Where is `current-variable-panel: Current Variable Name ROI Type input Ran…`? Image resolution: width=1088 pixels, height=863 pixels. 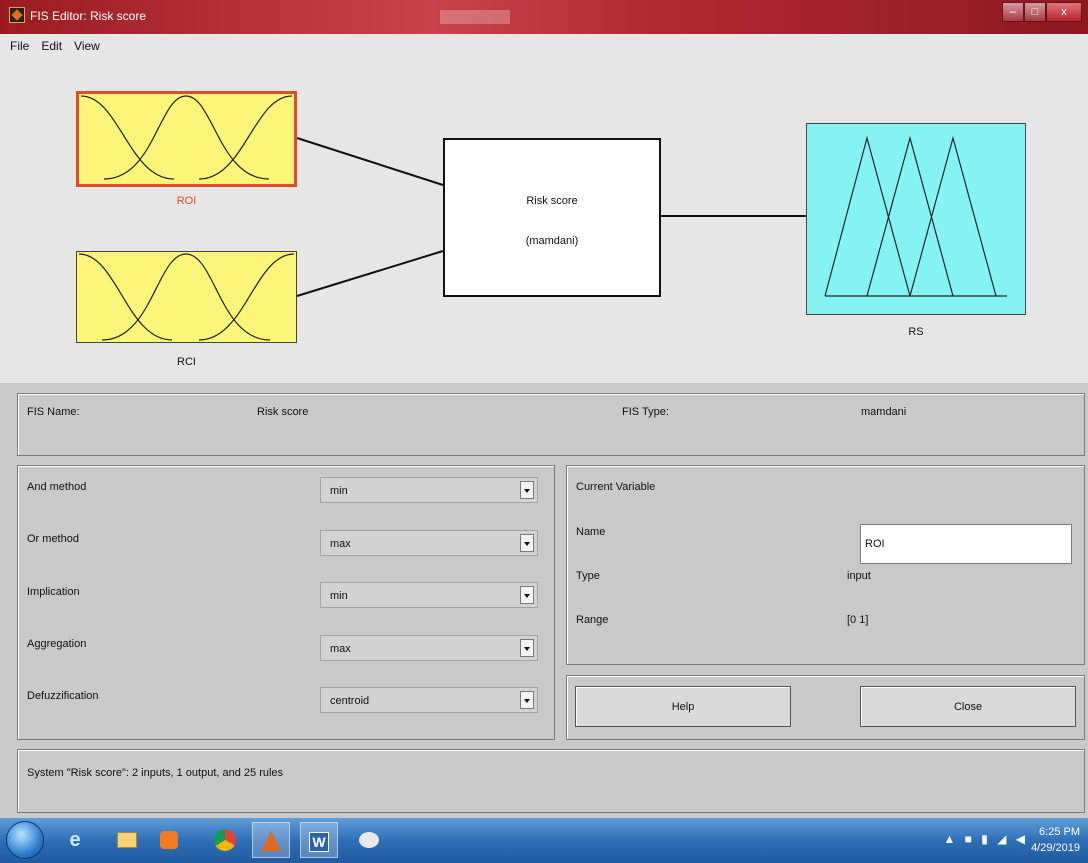
current-variable-panel: Current Variable Name ROI Type input Ran… is located at coordinates (825, 565).